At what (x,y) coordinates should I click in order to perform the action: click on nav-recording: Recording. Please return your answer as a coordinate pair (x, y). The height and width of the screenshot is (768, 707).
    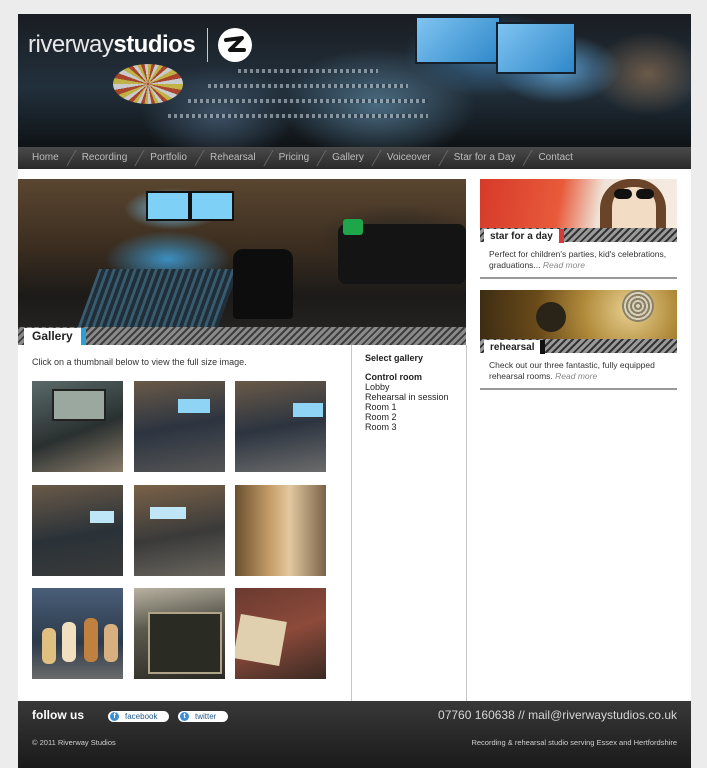
    Looking at the image, I should click on (102, 158).